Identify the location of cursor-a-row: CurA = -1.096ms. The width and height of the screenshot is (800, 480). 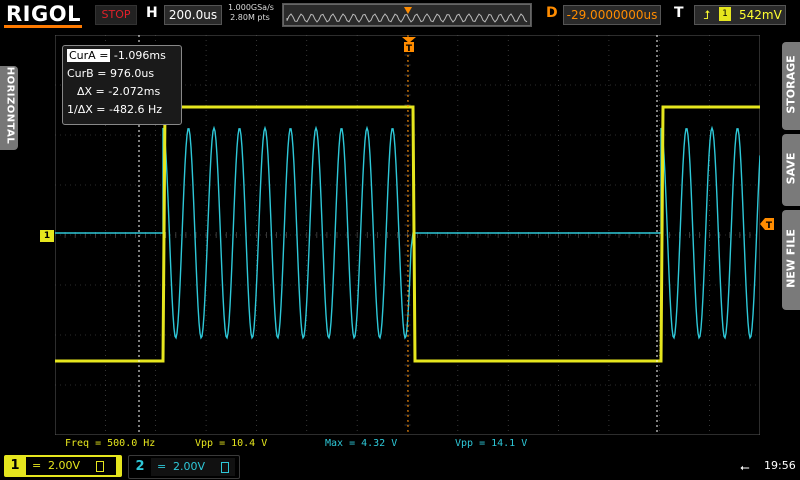
(116, 56).